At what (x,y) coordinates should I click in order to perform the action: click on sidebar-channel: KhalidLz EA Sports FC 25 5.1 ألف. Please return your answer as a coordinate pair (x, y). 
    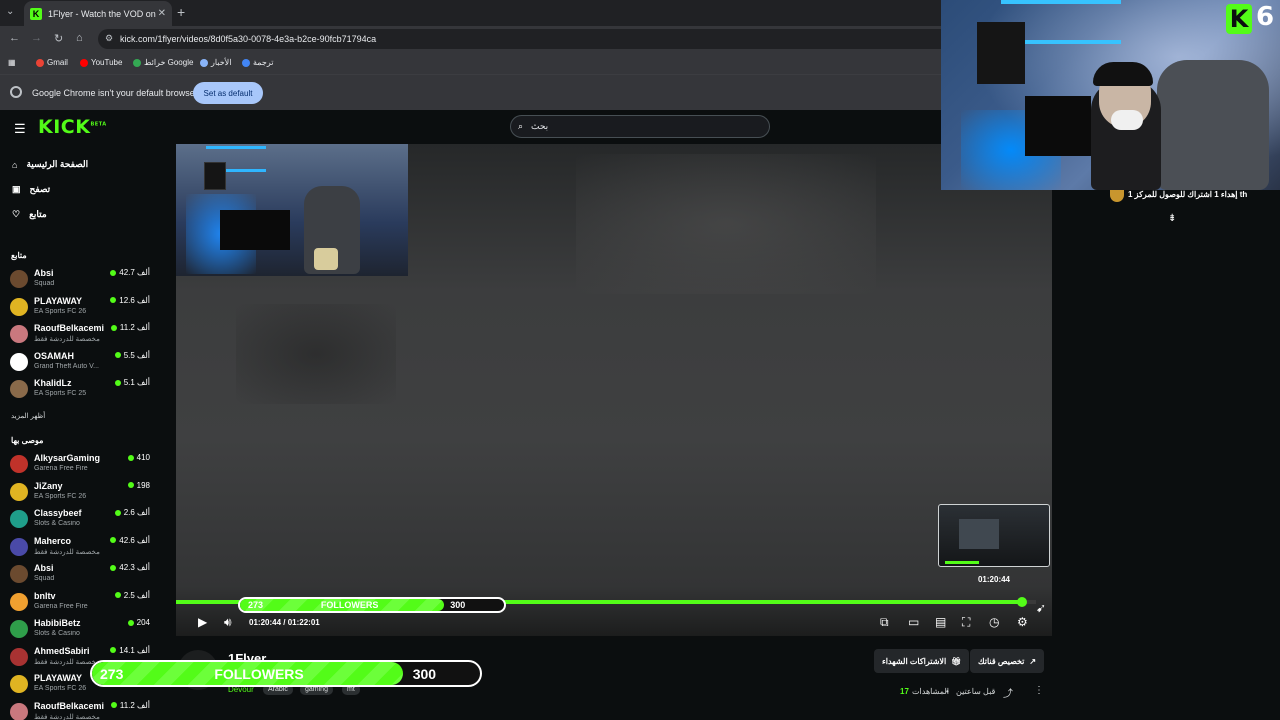
    Looking at the image, I should click on (80, 389).